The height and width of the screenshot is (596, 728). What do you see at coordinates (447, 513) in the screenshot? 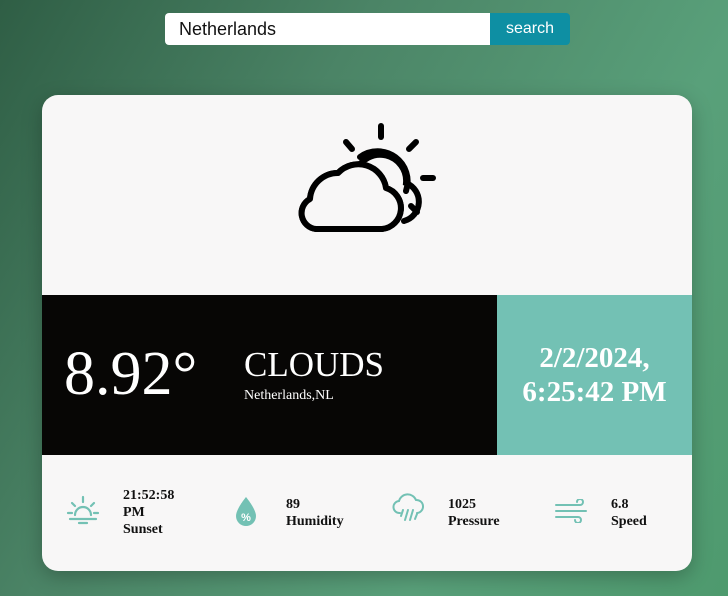
I see `stat-pressure: 1025 Pressure` at bounding box center [447, 513].